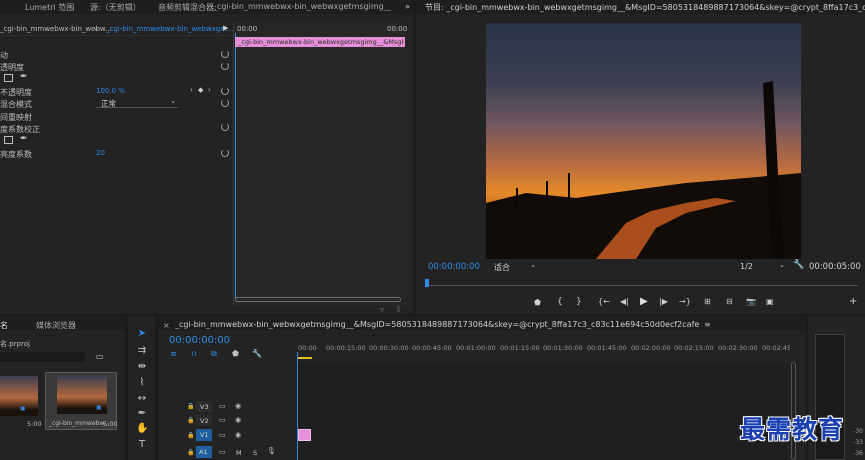  Describe the element at coordinates (116, 128) in the screenshot. I see `effect-row-gamma: 度系数校正` at that location.